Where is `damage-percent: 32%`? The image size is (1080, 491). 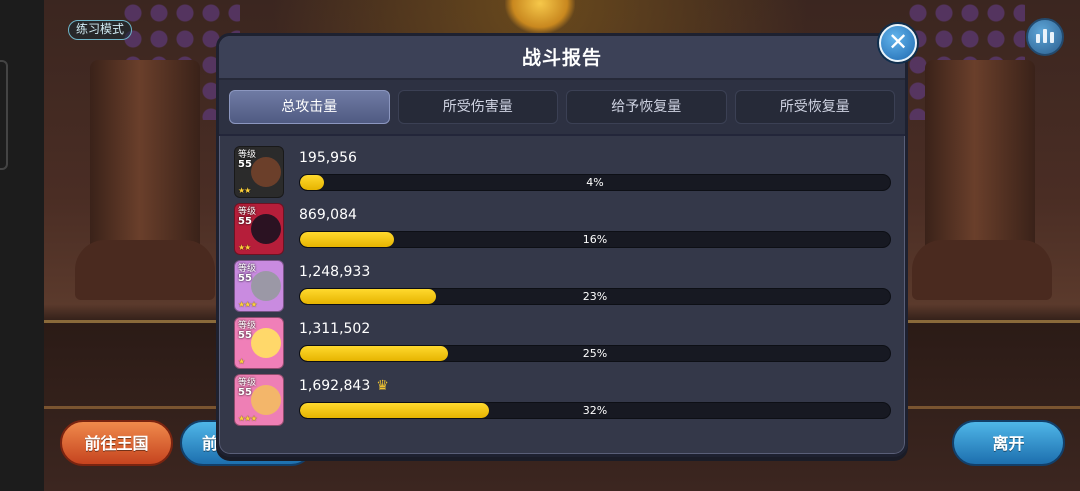 damage-percent: 32% is located at coordinates (595, 410).